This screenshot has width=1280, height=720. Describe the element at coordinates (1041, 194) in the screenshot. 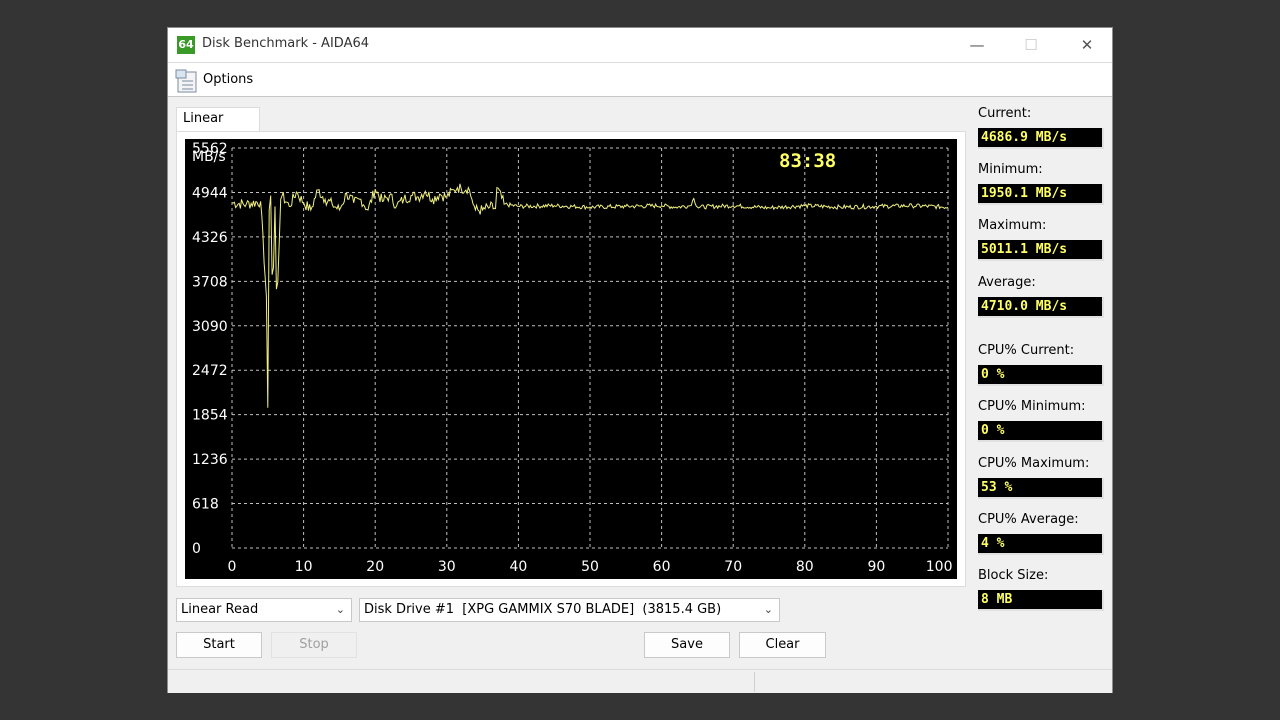

I see `stat-value: 1950.1 MB/s` at that location.